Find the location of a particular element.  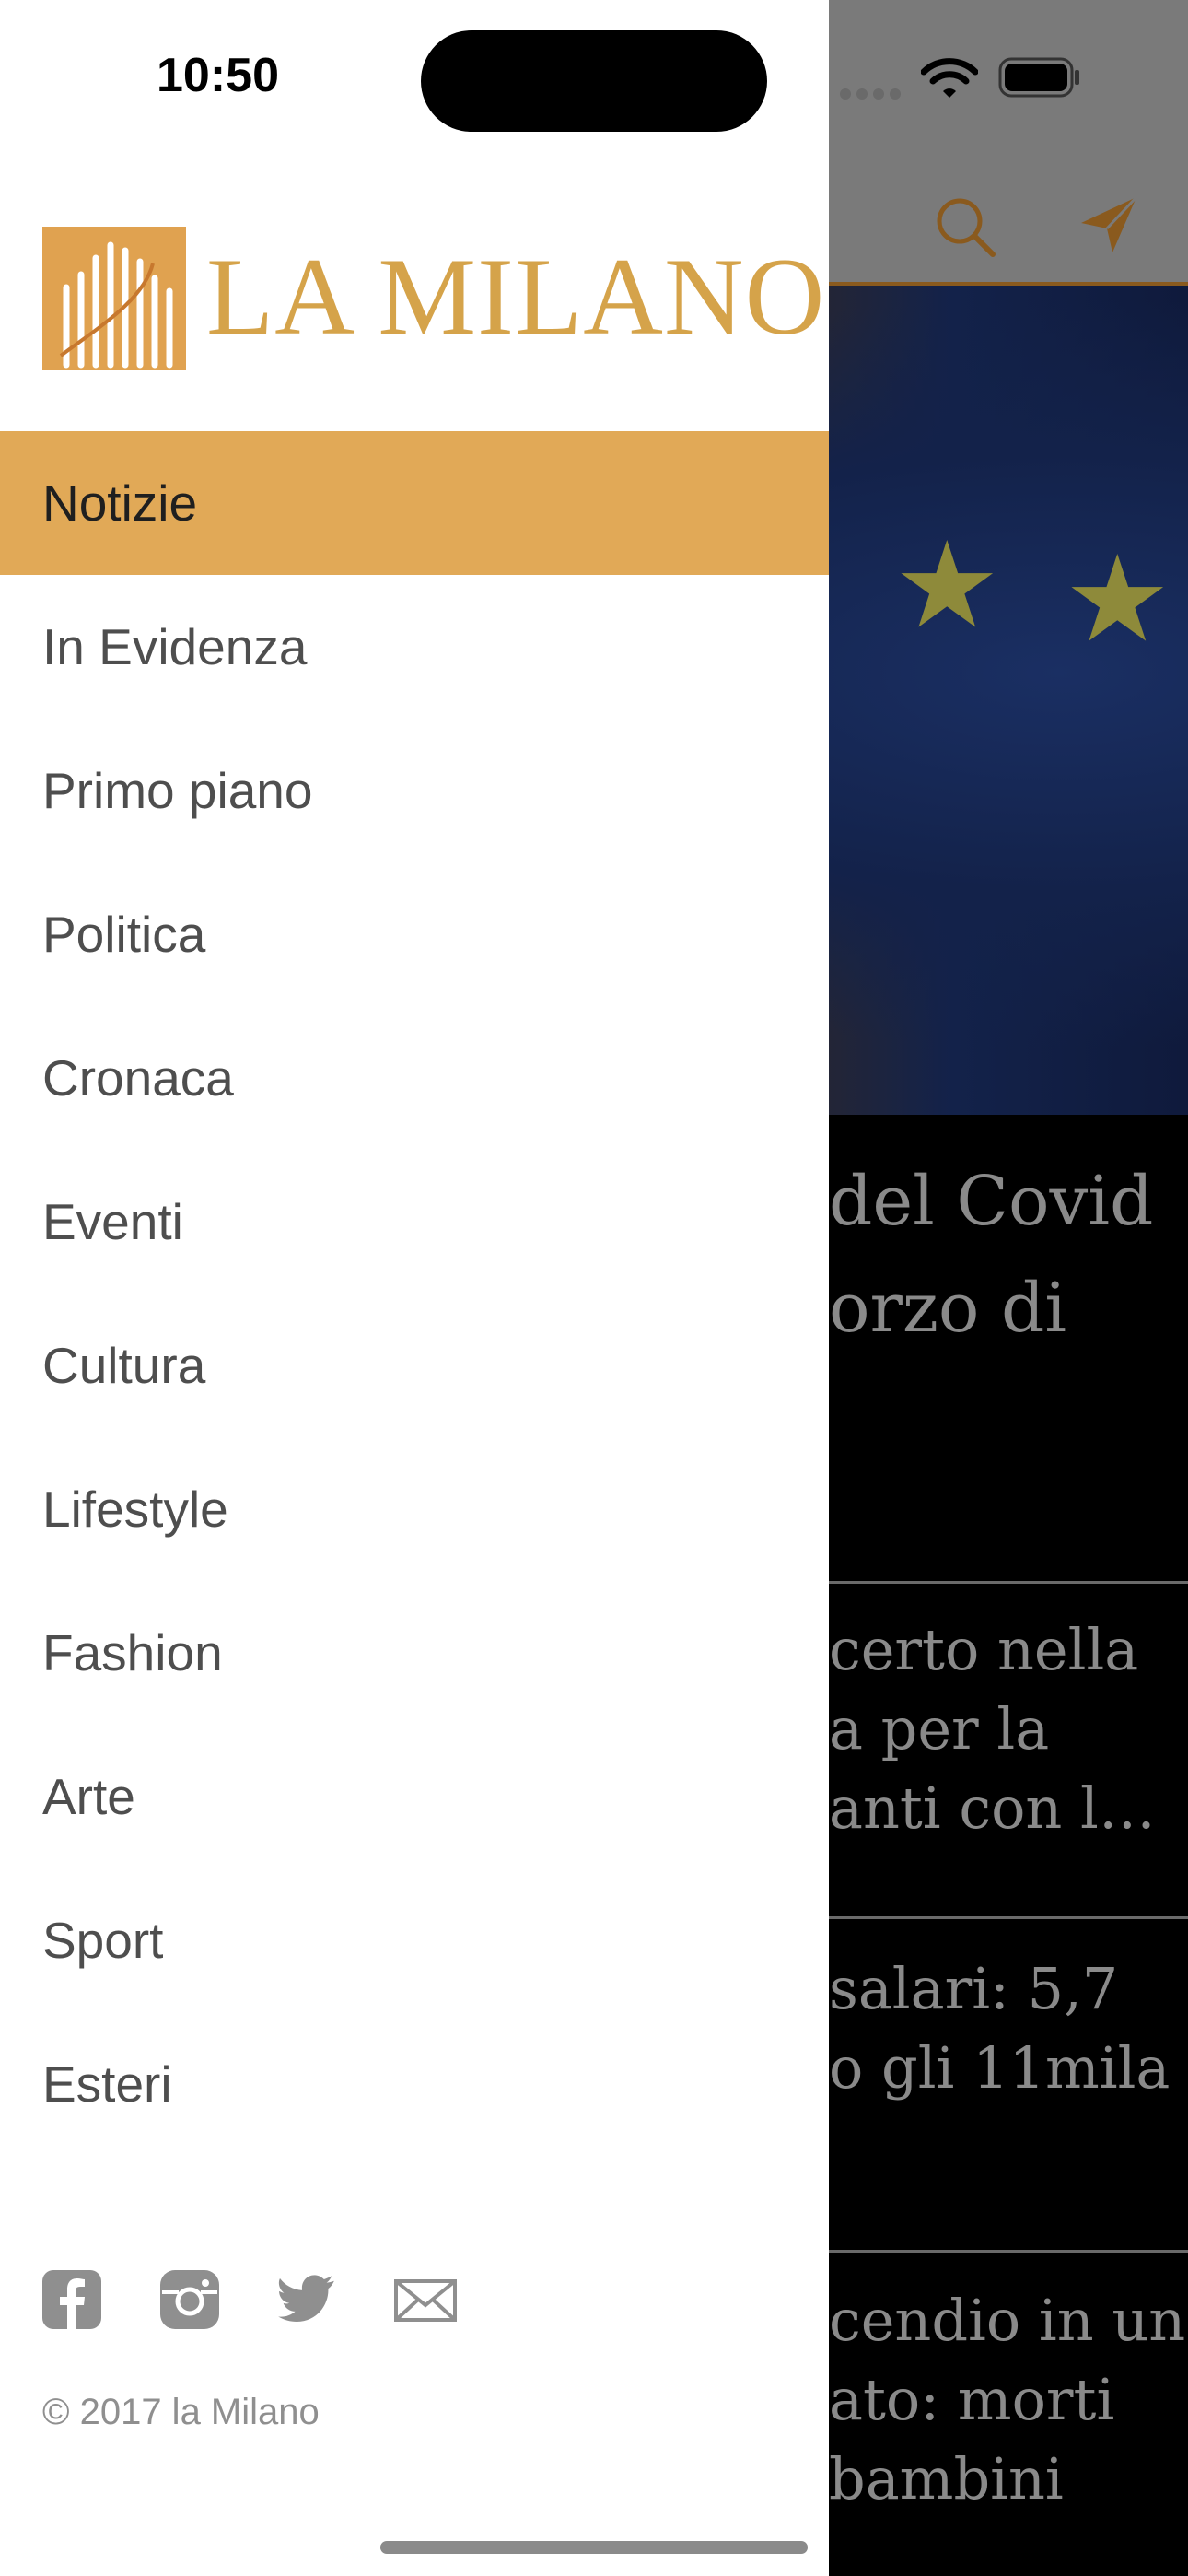

battery-icon is located at coordinates (1038, 77).